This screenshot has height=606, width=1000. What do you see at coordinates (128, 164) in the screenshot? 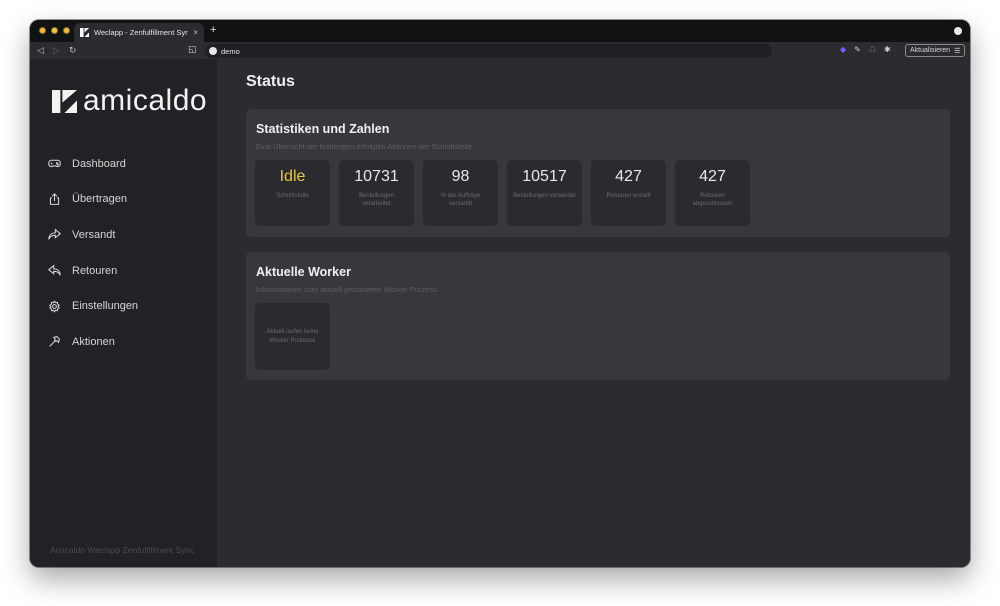
I see `sidebar-item-dashboard: Dashboard` at bounding box center [128, 164].